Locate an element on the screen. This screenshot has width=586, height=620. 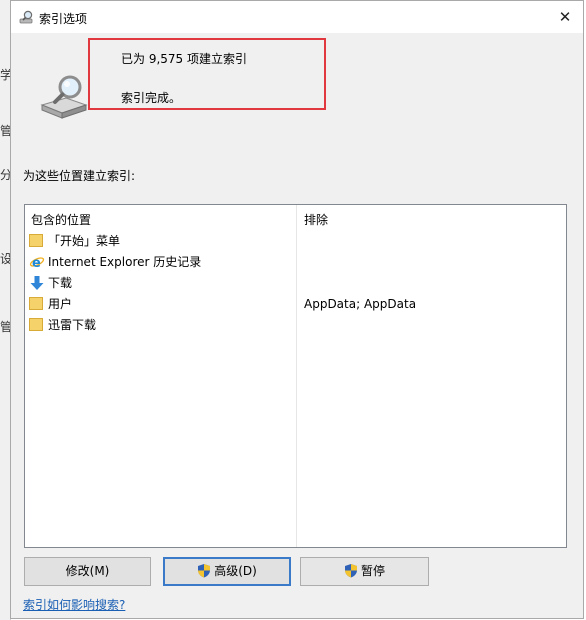
list-item: 下载 is located at coordinates (159, 282).